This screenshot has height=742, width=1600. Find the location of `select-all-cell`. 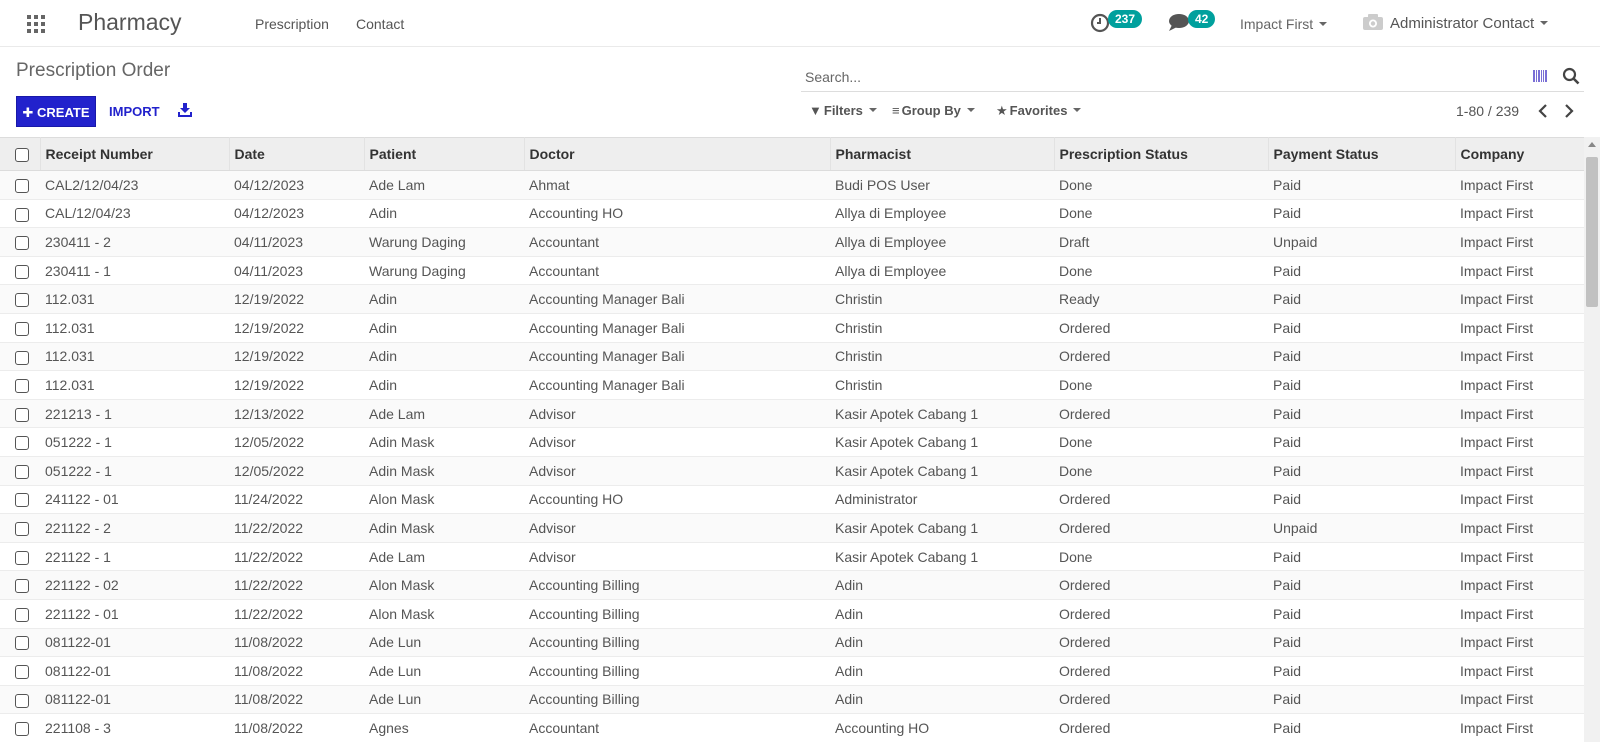

select-all-cell is located at coordinates (20, 154).